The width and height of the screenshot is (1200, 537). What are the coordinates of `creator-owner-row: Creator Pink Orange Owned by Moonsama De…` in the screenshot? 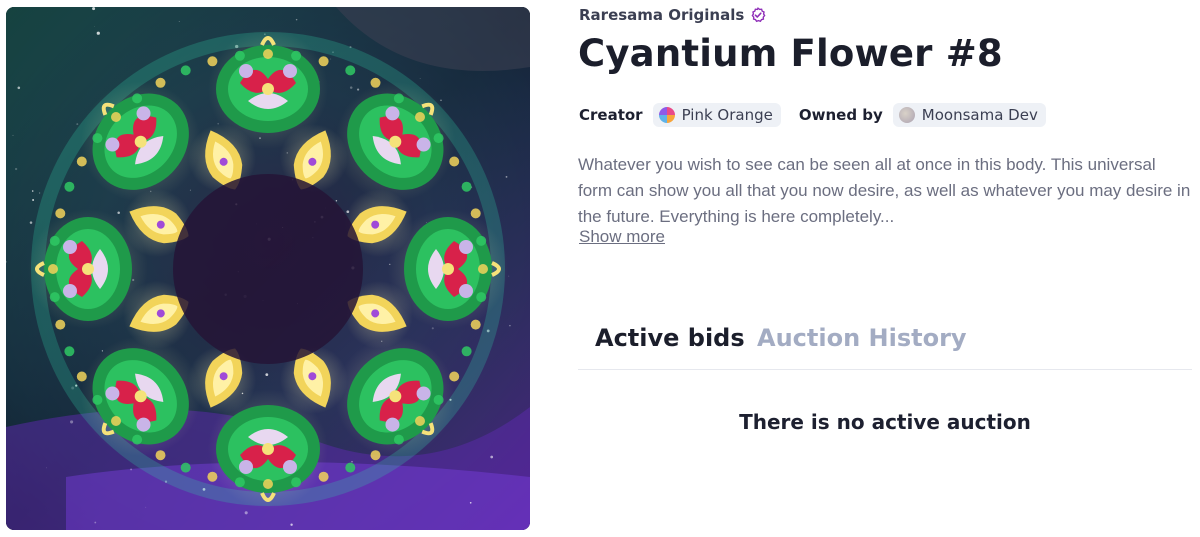 It's located at (812, 115).